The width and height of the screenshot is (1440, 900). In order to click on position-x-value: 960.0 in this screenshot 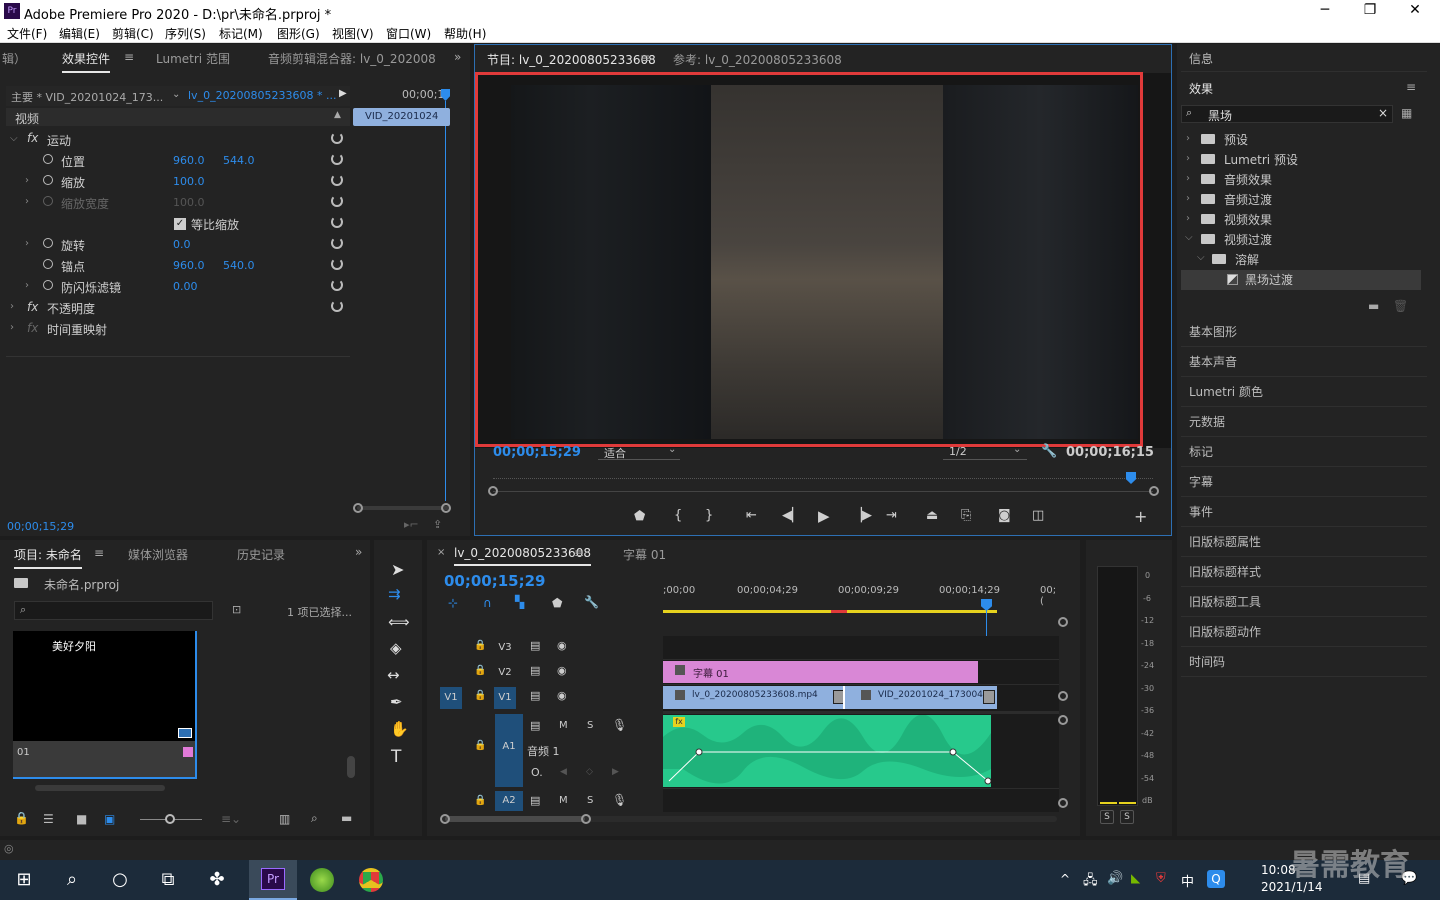, I will do `click(189, 160)`.